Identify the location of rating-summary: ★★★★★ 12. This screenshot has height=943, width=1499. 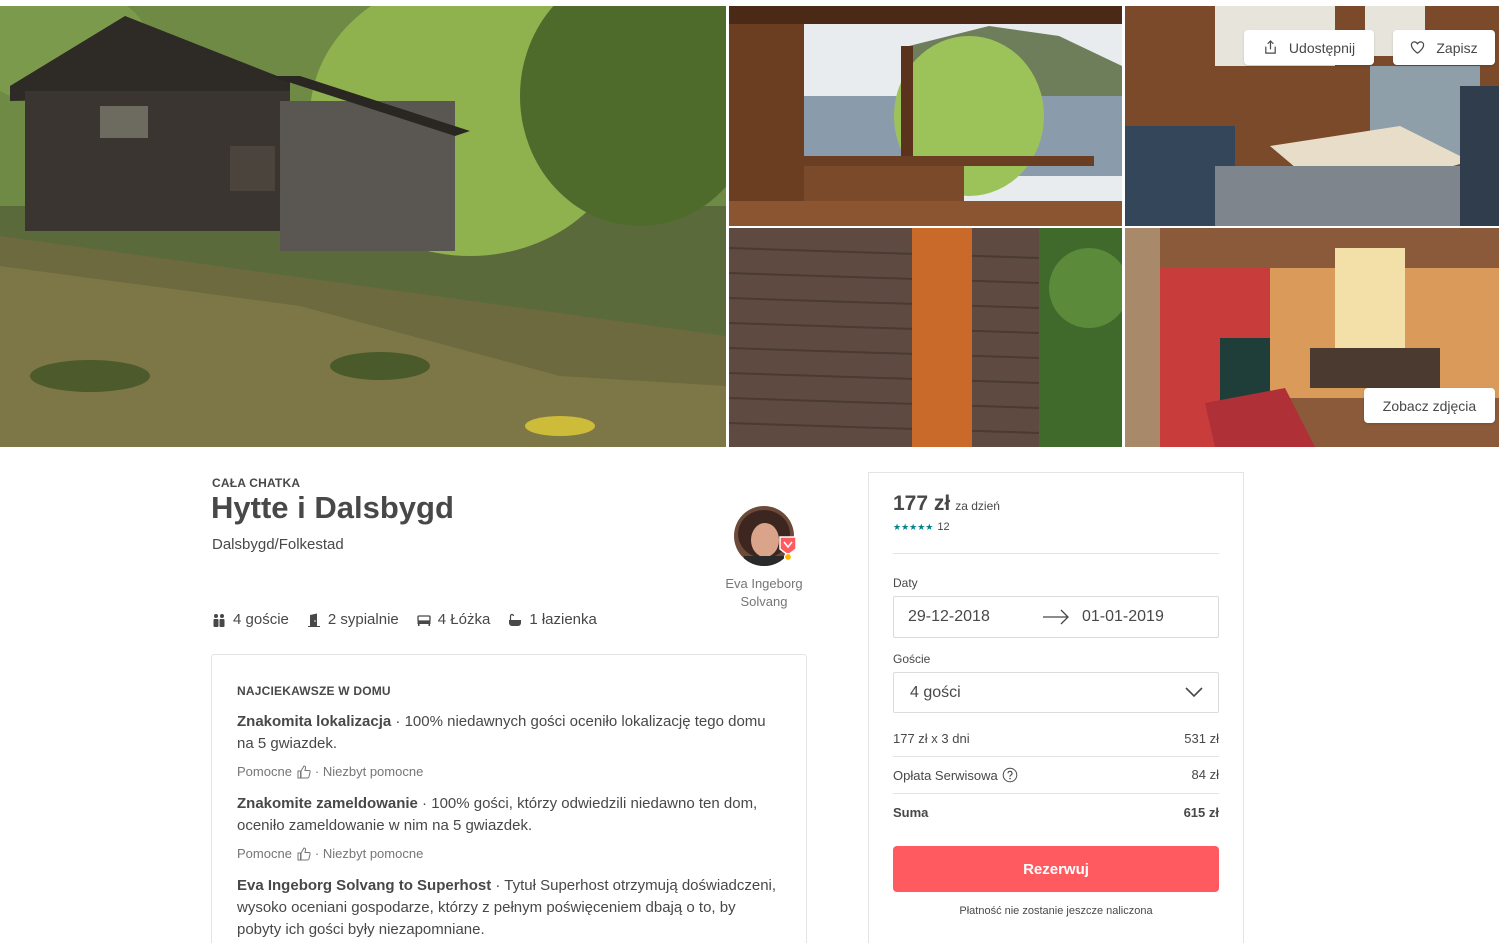
(921, 527).